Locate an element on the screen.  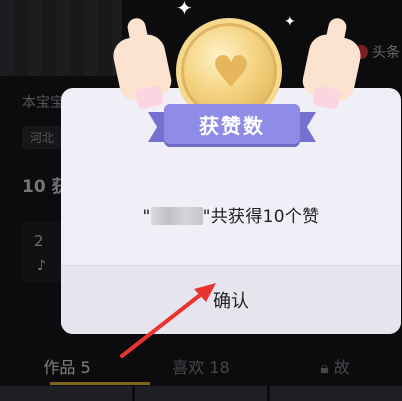
ribbon-banner: 获赞数 is located at coordinates (232, 124).